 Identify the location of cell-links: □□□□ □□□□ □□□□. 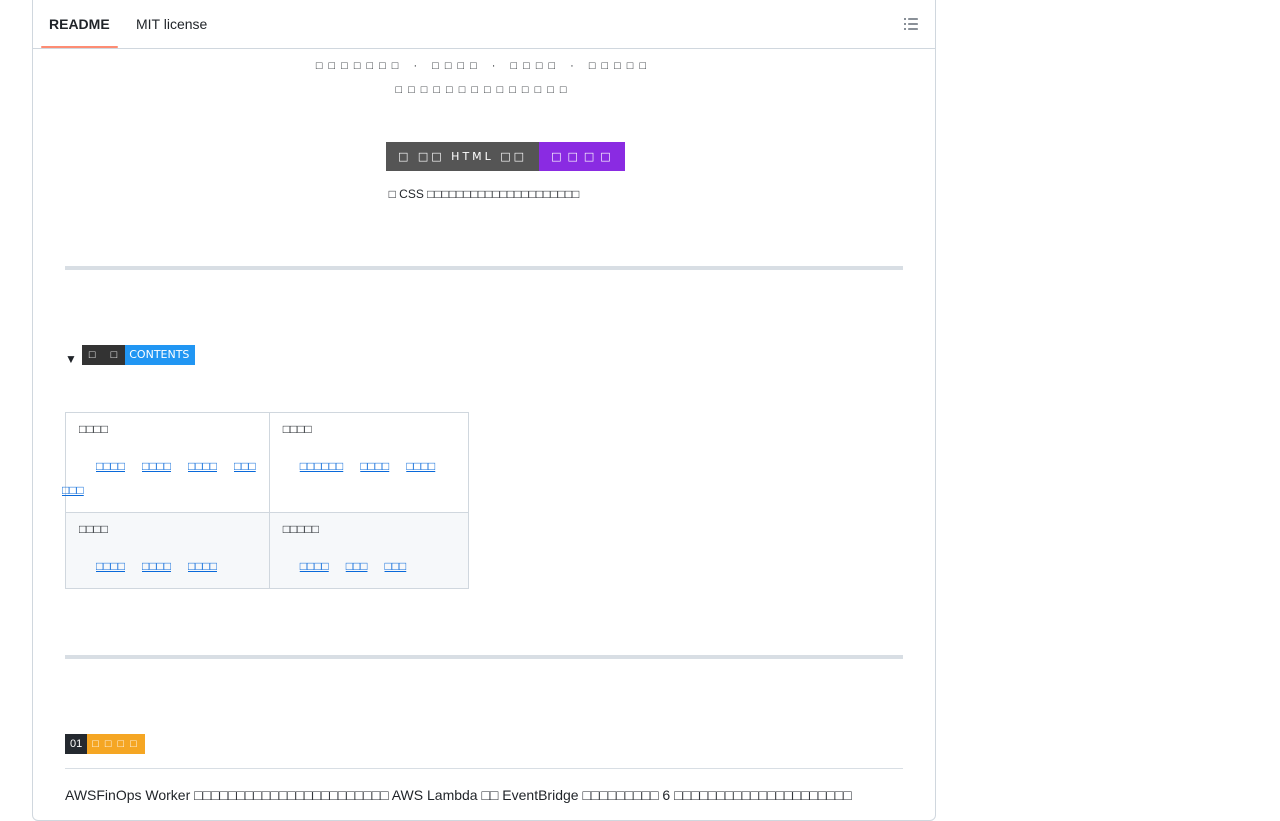
(167, 566).